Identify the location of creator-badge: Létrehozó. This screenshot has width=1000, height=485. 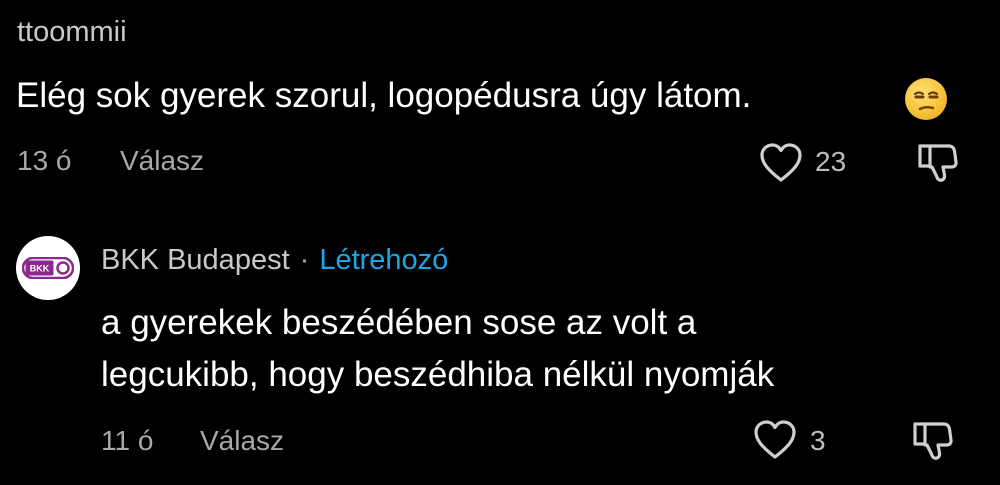
(384, 260).